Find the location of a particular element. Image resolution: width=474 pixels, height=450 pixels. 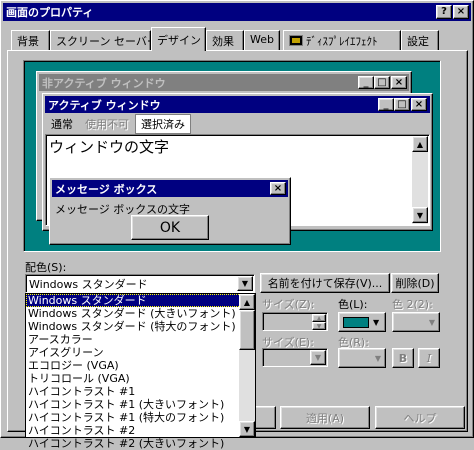

font-color-dropdown-icon: ▼ is located at coordinates (377, 358).